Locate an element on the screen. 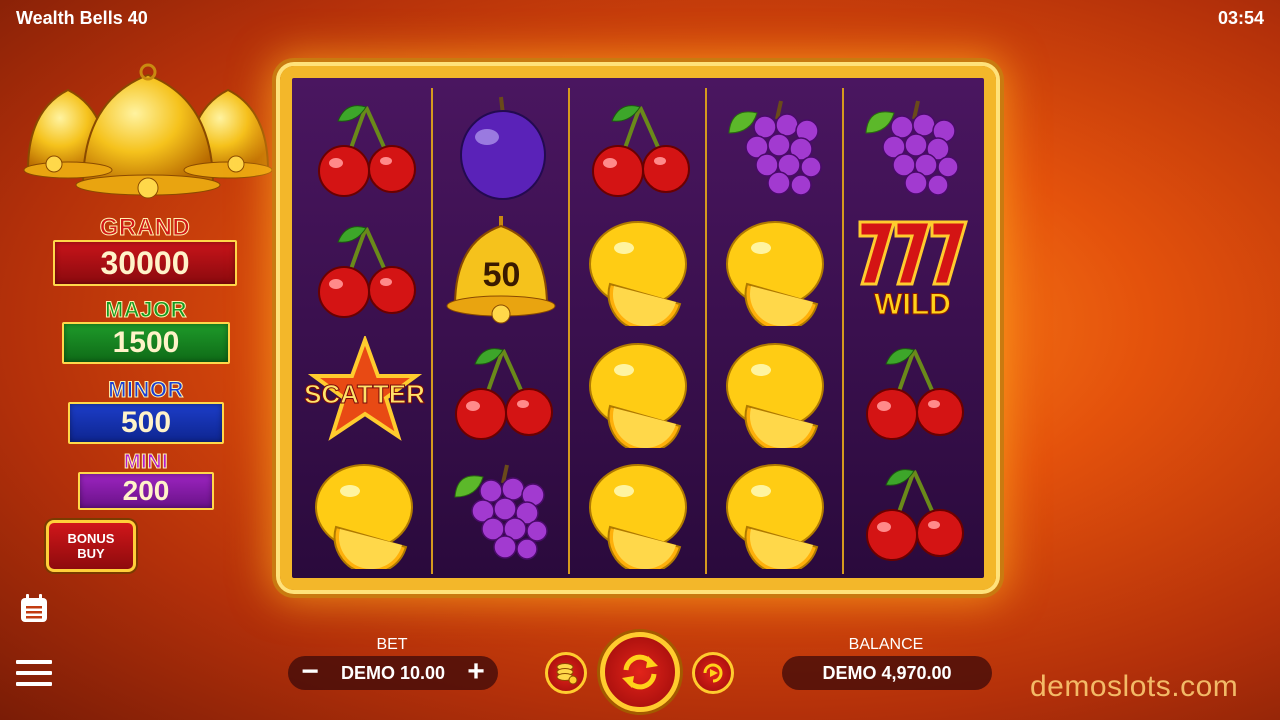 This screenshot has height=720, width=1280. jackpot-grand: GRAND 30000 is located at coordinates (145, 250).